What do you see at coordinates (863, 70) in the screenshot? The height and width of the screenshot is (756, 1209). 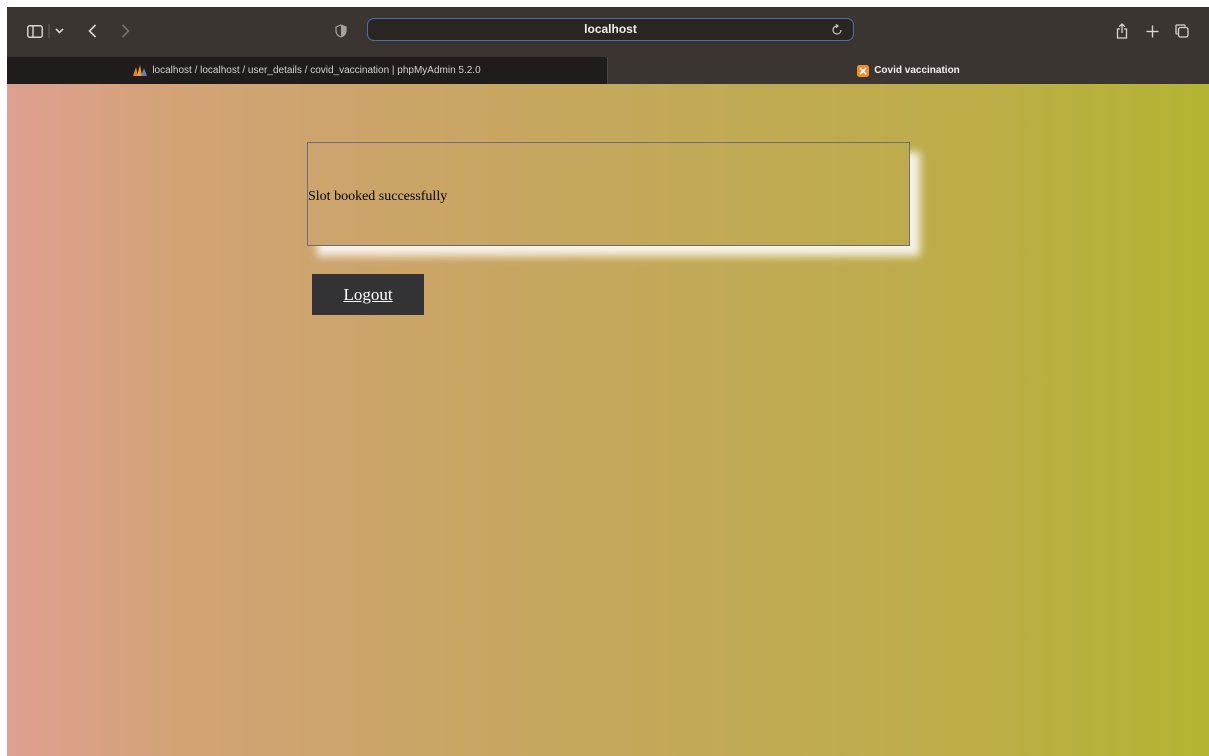 I see `xampp-icon` at bounding box center [863, 70].